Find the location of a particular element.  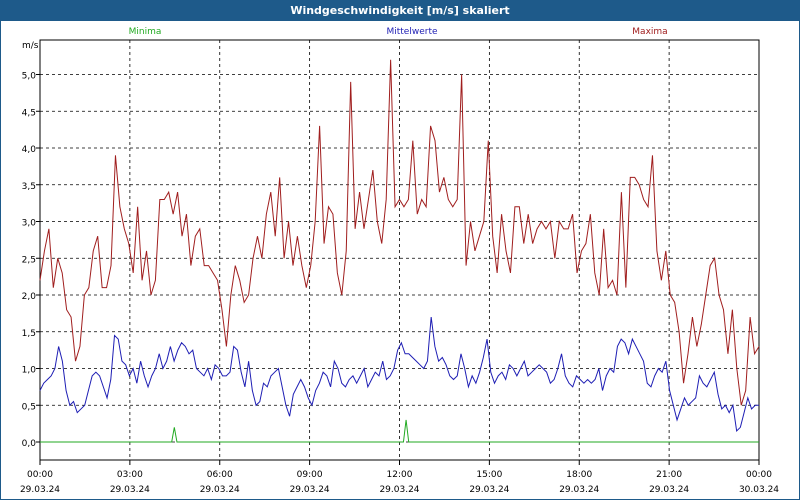

legend-label-minima: Minima is located at coordinates (145, 32).